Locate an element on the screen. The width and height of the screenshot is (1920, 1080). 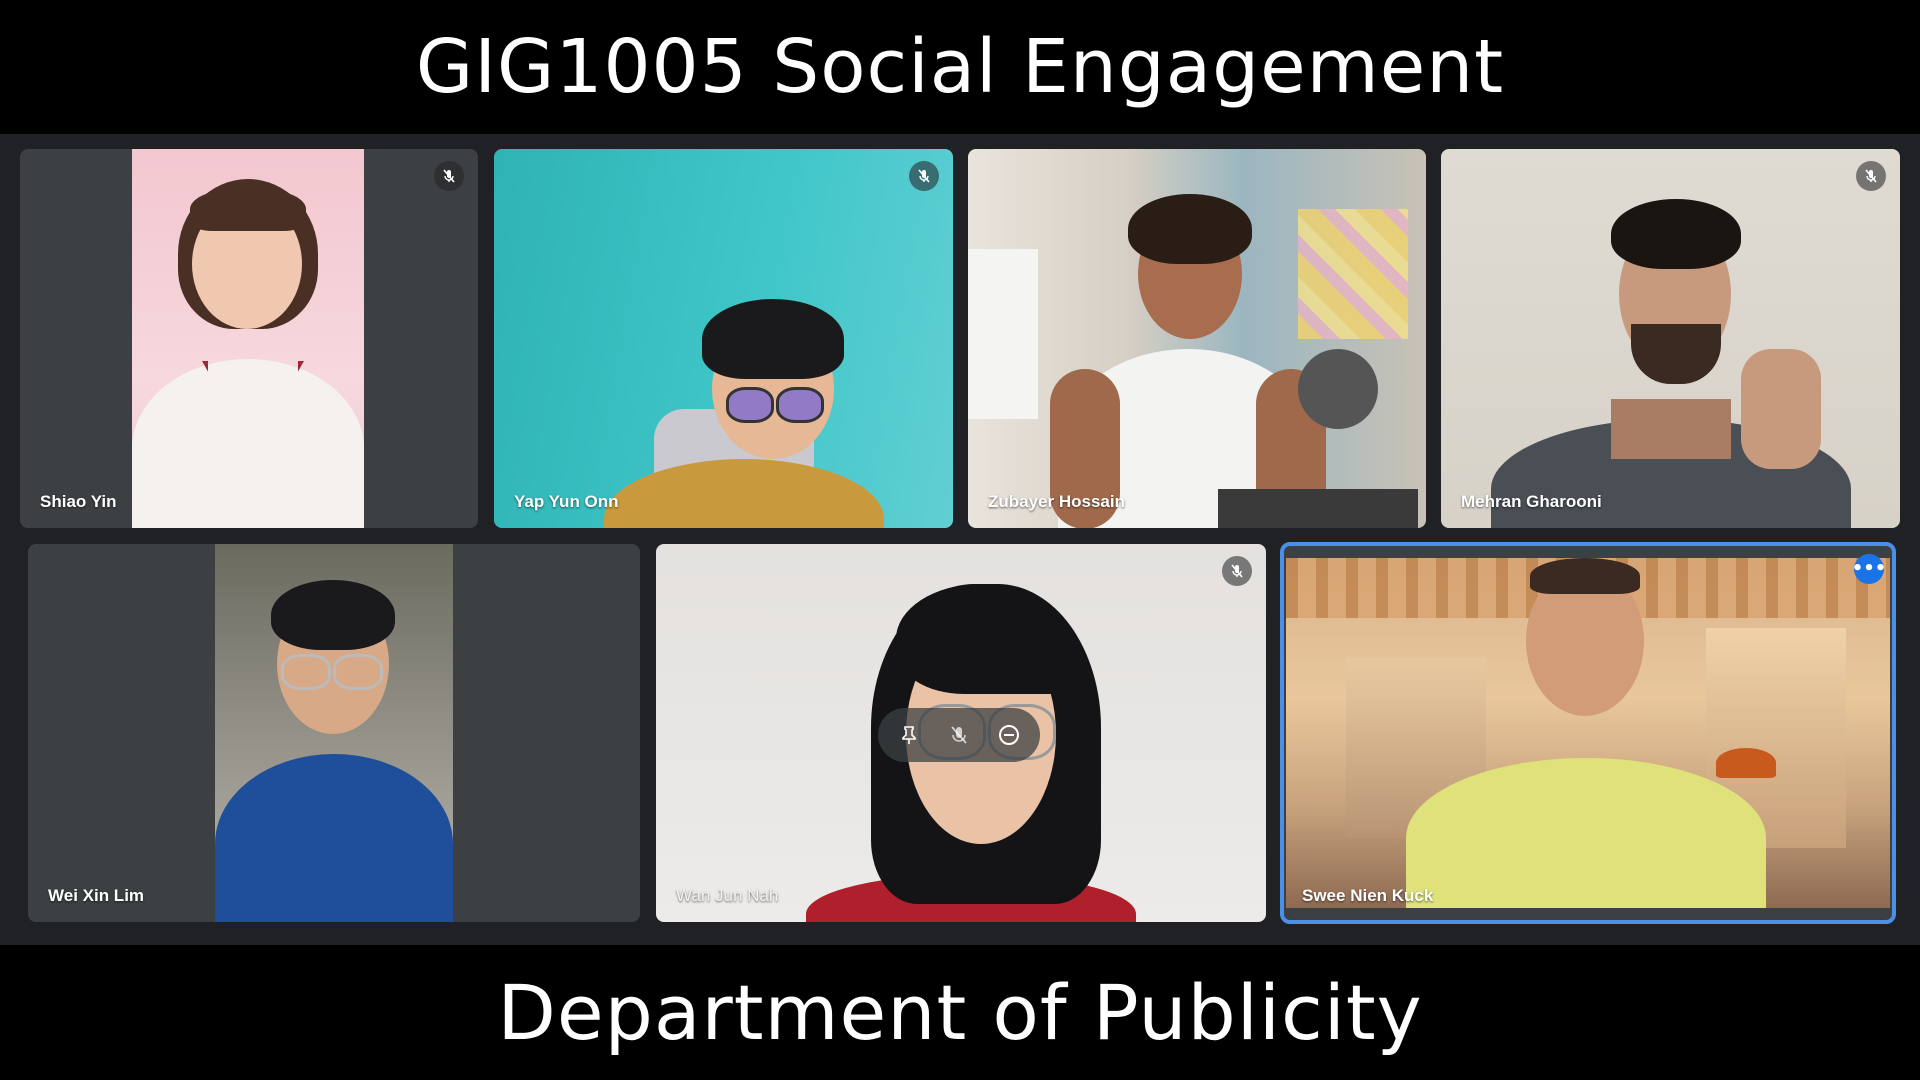
participant-name: Yap Yun Onn is located at coordinates (566, 501).